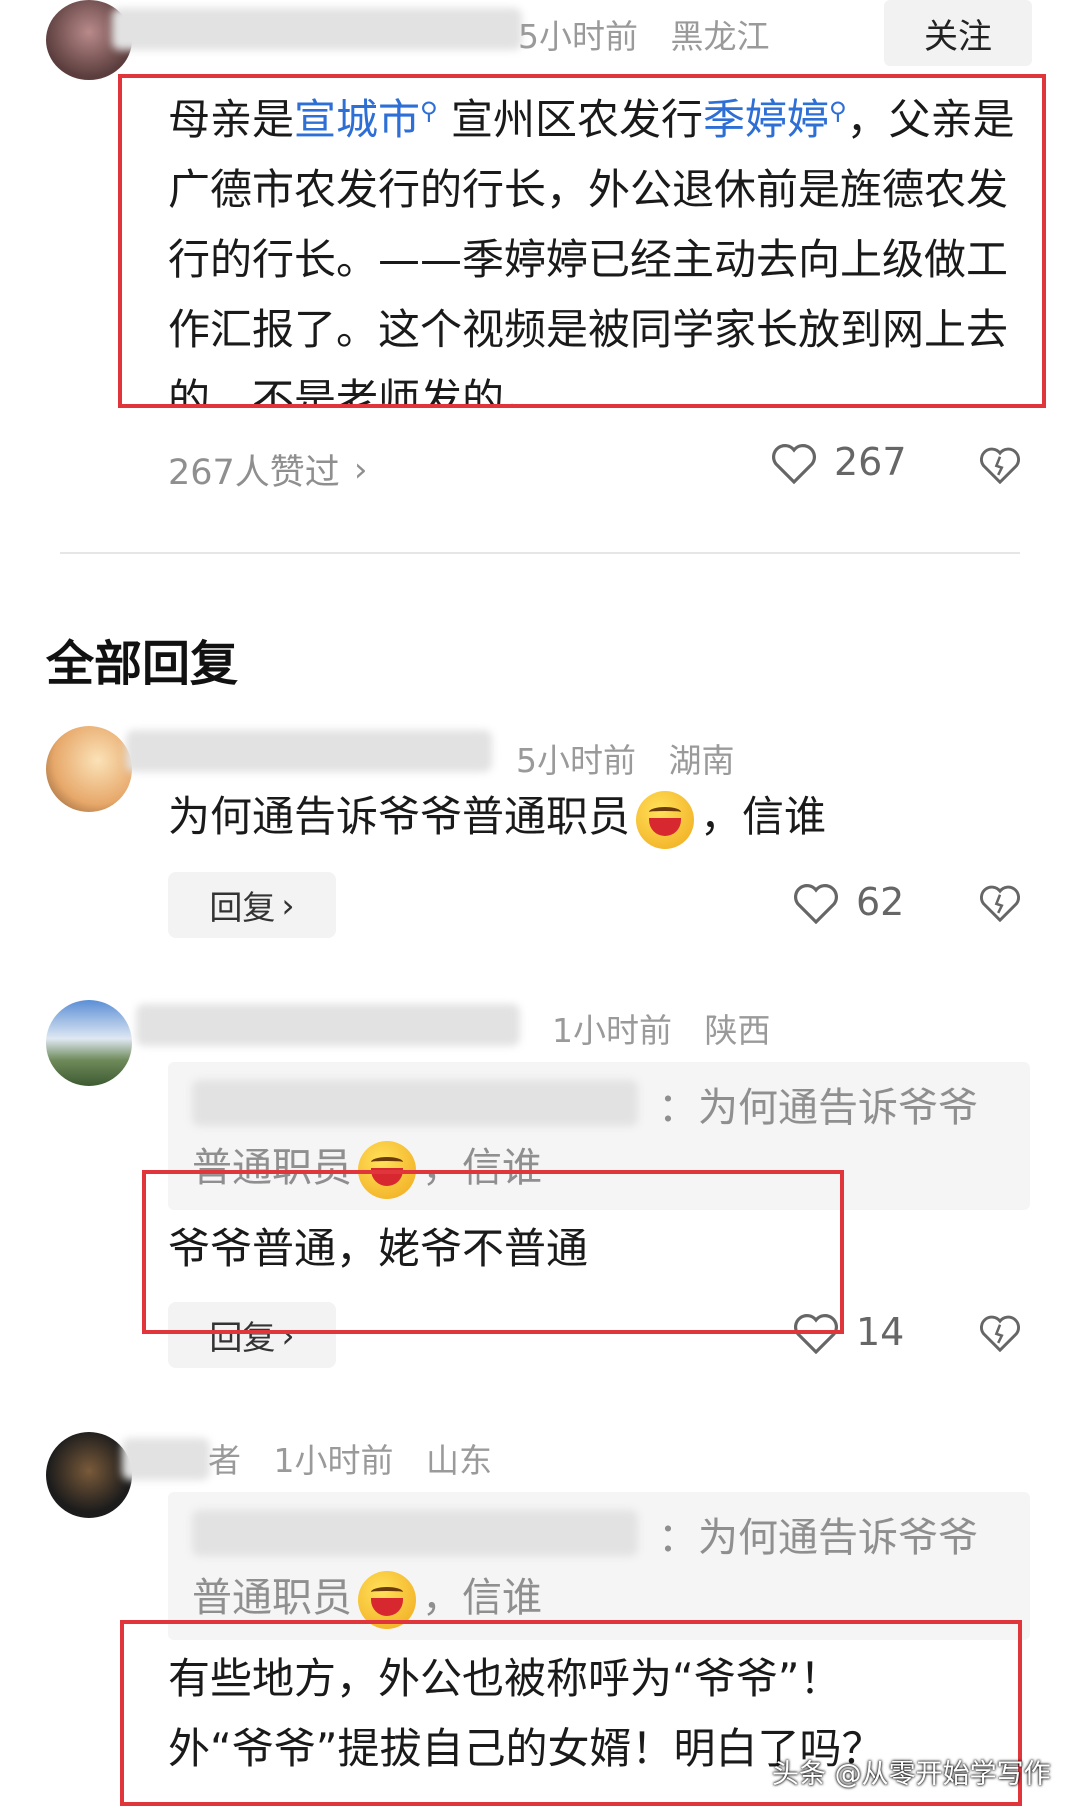  I want to click on follow-button: 关注, so click(958, 33).